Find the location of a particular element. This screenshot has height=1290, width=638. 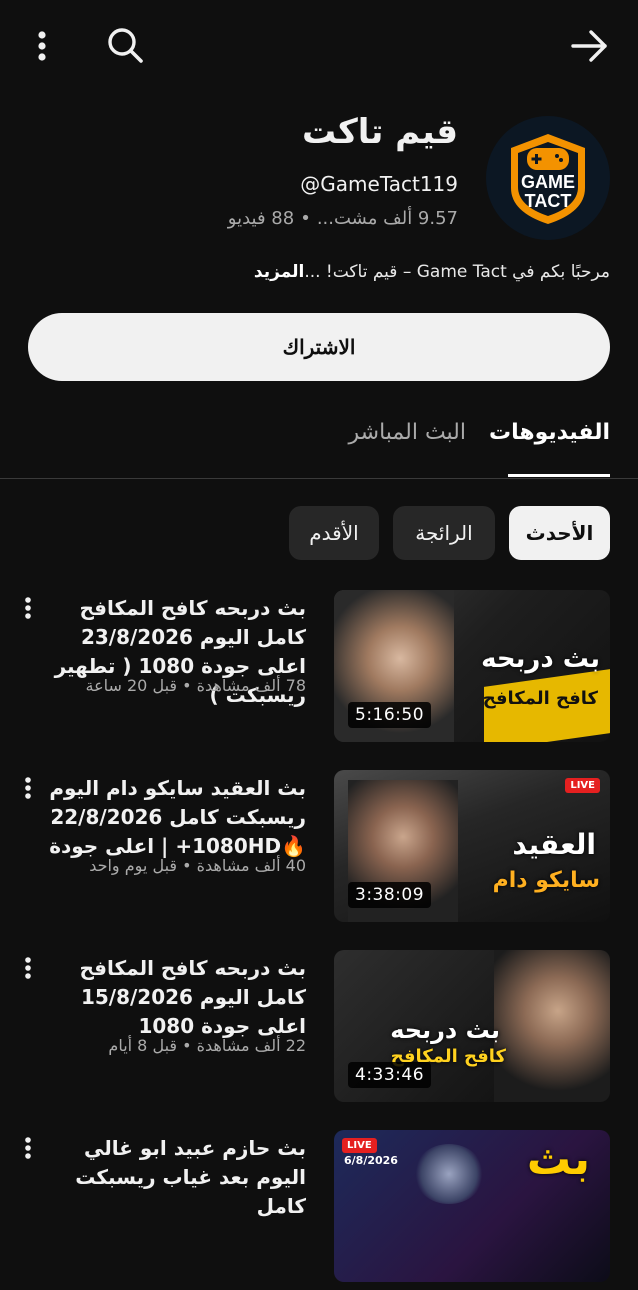

filter-chip-latest: الأحدث is located at coordinates (559, 533).